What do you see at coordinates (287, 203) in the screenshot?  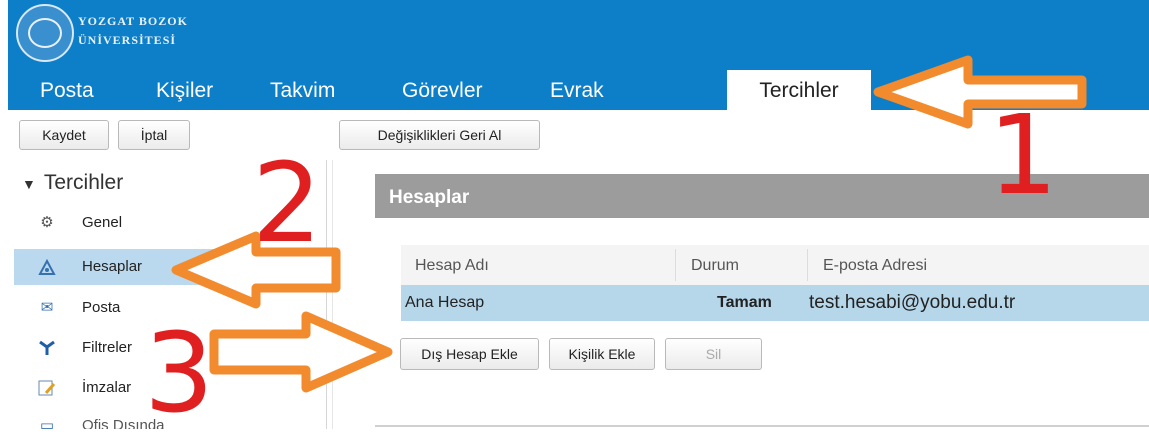 I see `annotation-number-2: 2` at bounding box center [287, 203].